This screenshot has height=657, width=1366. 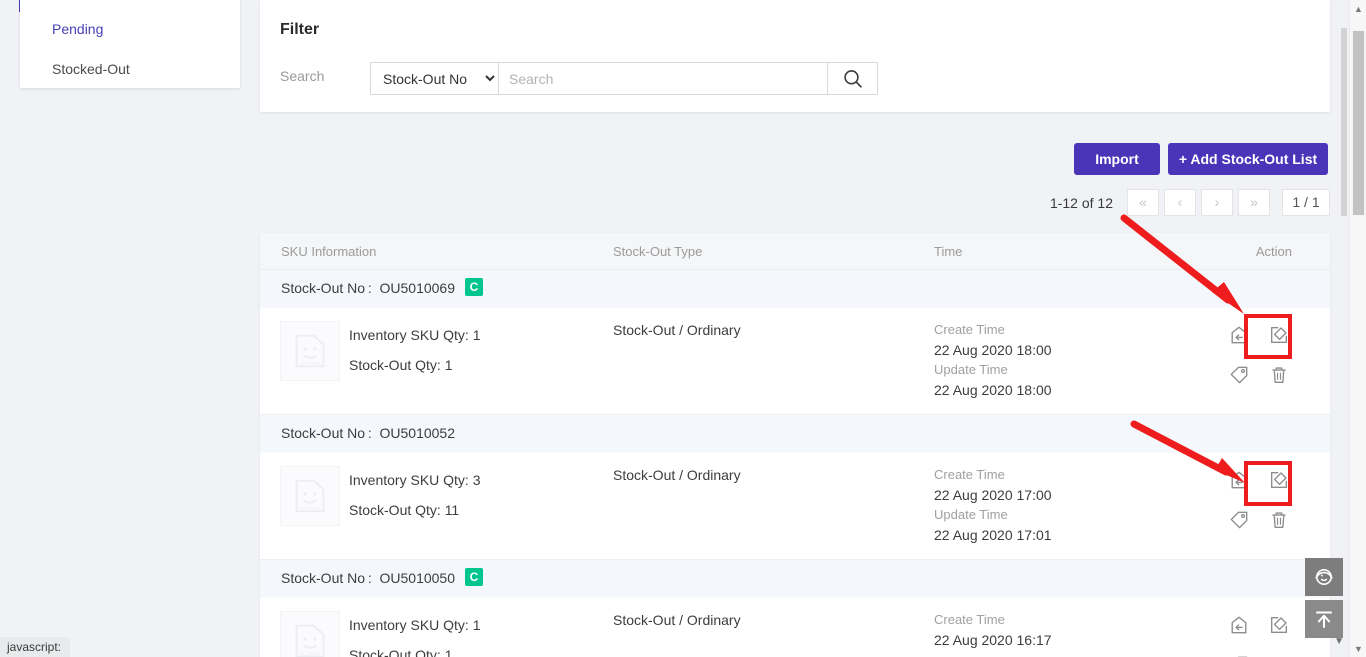 I want to click on search-input, so click(x=663, y=78).